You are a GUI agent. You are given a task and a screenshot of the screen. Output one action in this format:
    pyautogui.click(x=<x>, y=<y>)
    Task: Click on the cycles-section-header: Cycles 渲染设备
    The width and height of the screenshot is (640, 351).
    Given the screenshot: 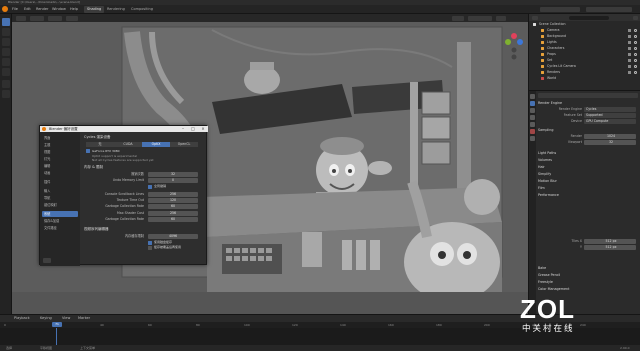 What is the action you would take?
    pyautogui.click(x=97, y=137)
    